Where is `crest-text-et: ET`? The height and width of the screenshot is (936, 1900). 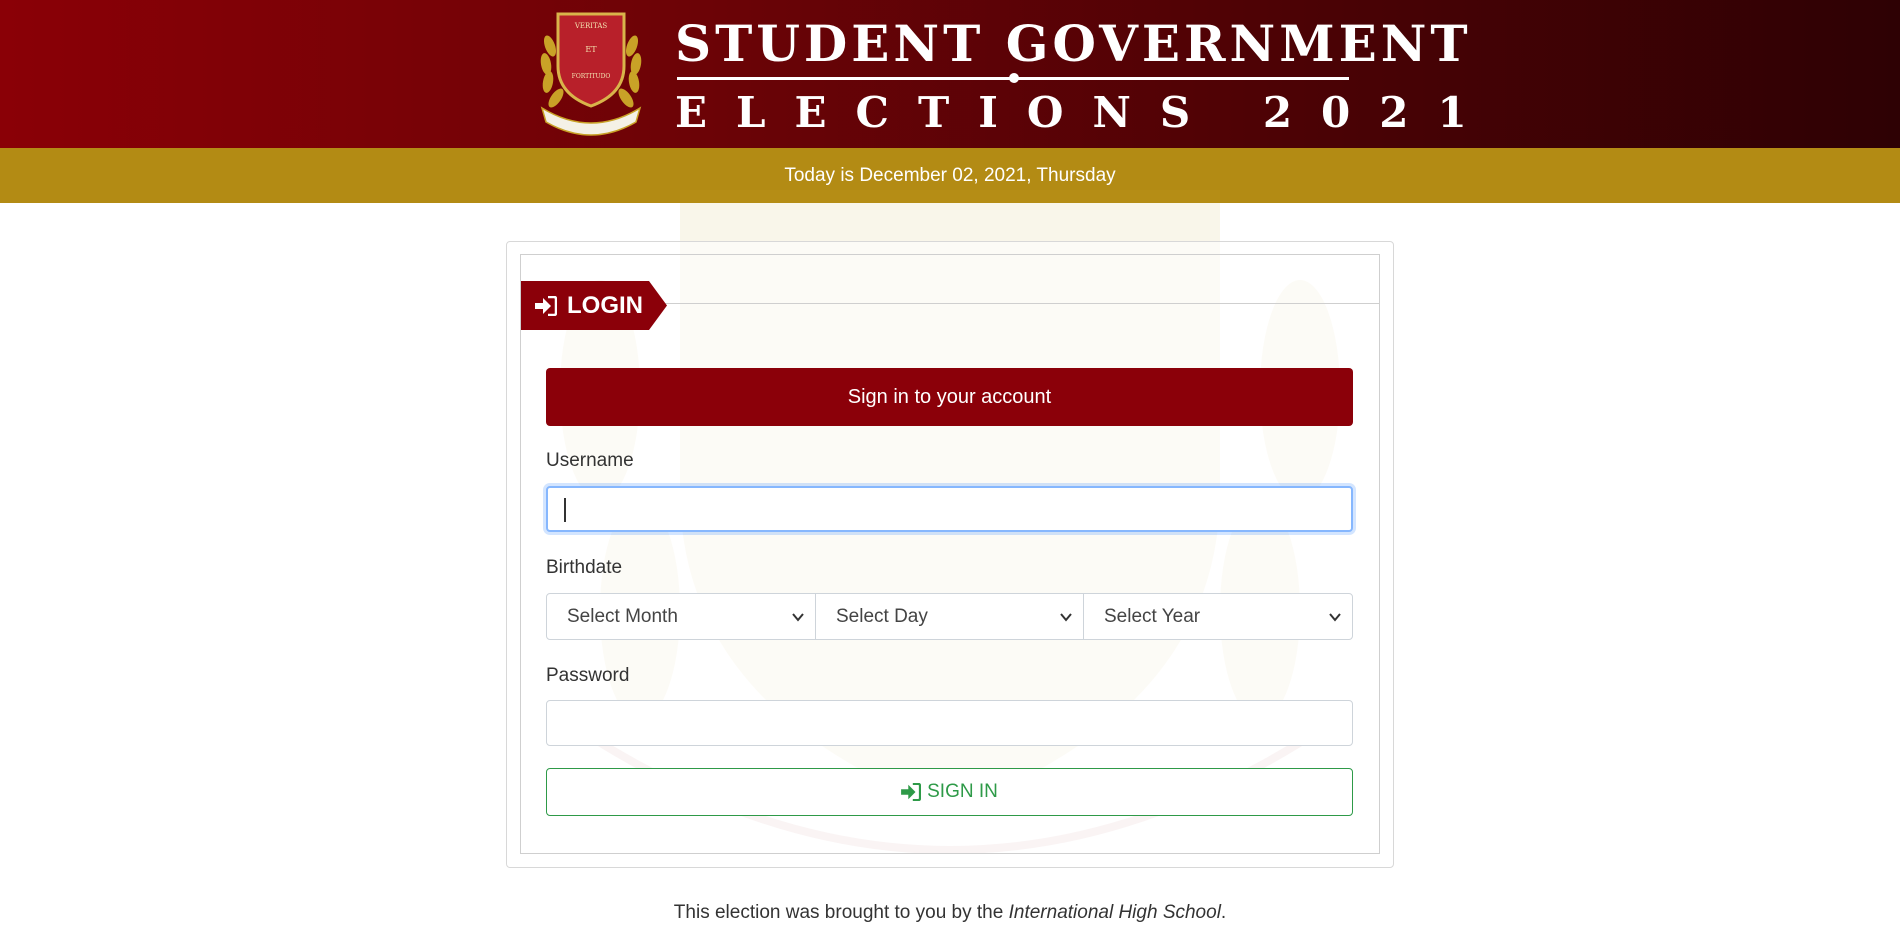
crest-text-et: ET is located at coordinates (591, 49).